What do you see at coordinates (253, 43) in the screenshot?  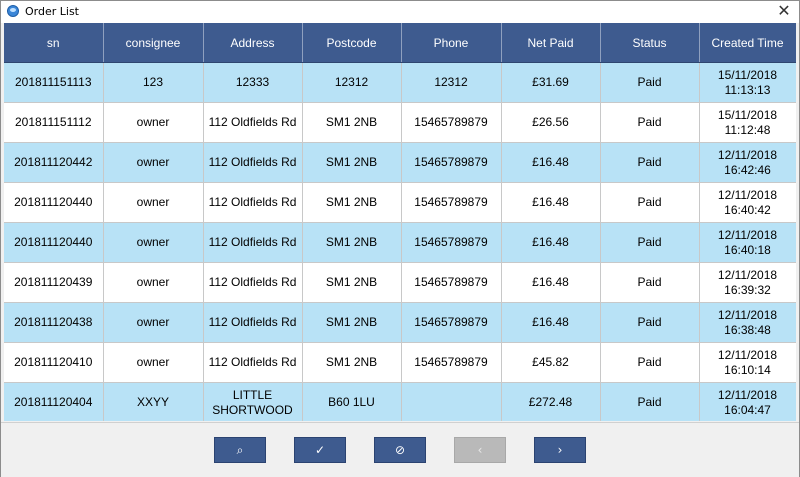 I see `column-header-address: Address` at bounding box center [253, 43].